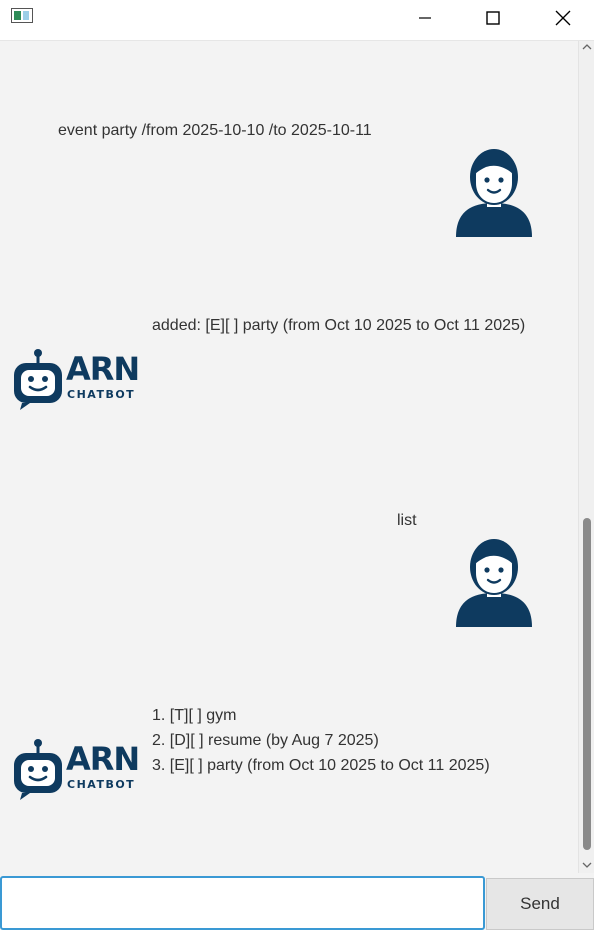 Image resolution: width=594 pixels, height=930 pixels. I want to click on maximize-button, so click(493, 18).